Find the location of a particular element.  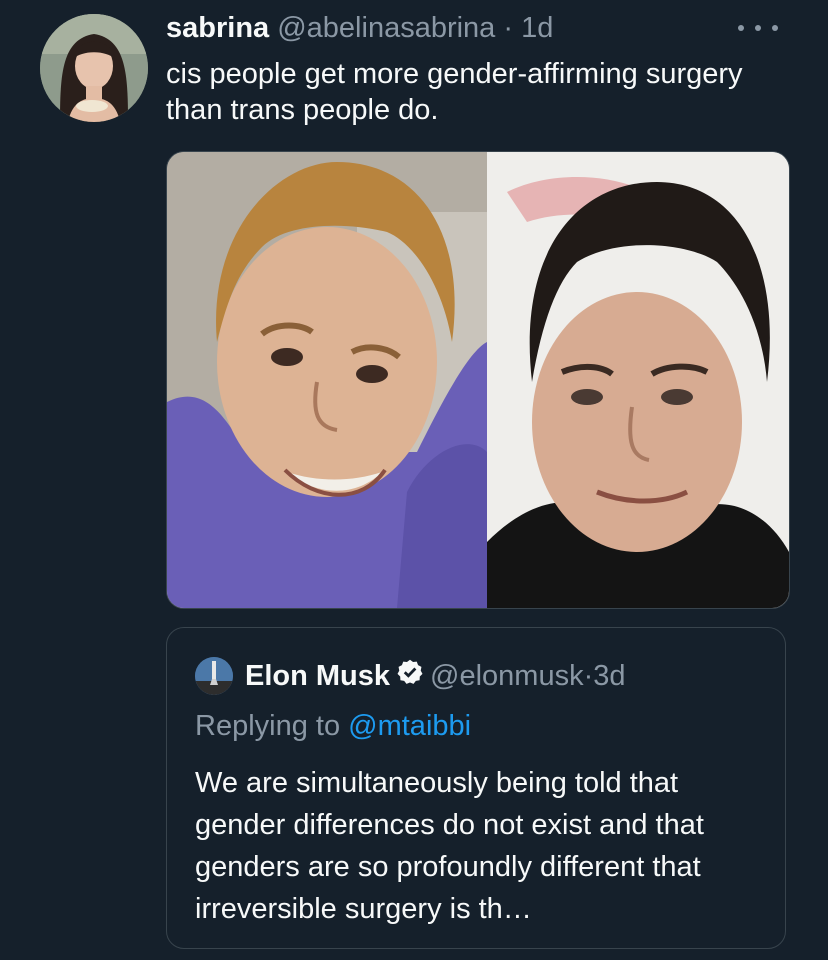

quoted-author-handle: @elonmusk is located at coordinates (507, 676).